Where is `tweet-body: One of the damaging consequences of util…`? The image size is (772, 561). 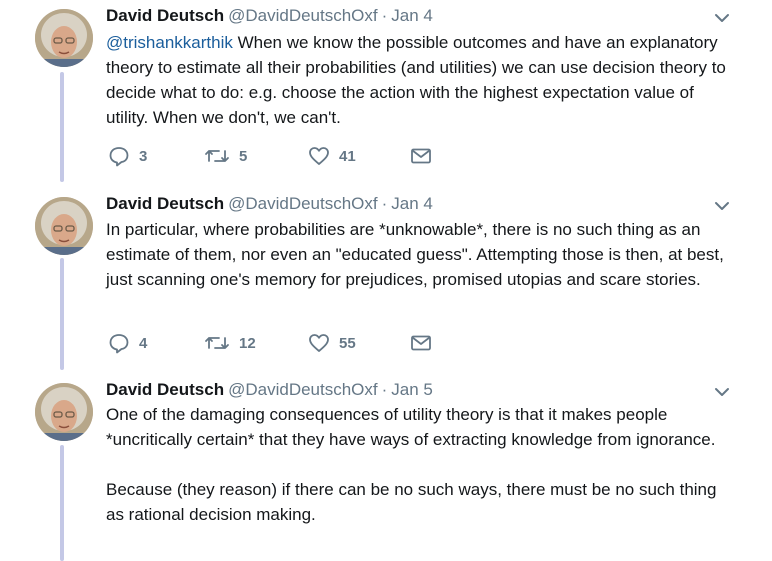
tweet-body: One of the damaging consequences of util… is located at coordinates (411, 427).